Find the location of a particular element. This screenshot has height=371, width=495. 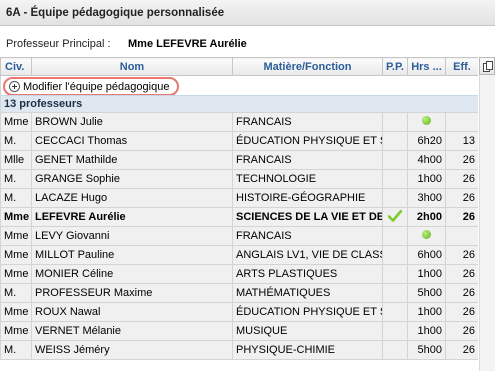

checkmark-icon is located at coordinates (395, 215).